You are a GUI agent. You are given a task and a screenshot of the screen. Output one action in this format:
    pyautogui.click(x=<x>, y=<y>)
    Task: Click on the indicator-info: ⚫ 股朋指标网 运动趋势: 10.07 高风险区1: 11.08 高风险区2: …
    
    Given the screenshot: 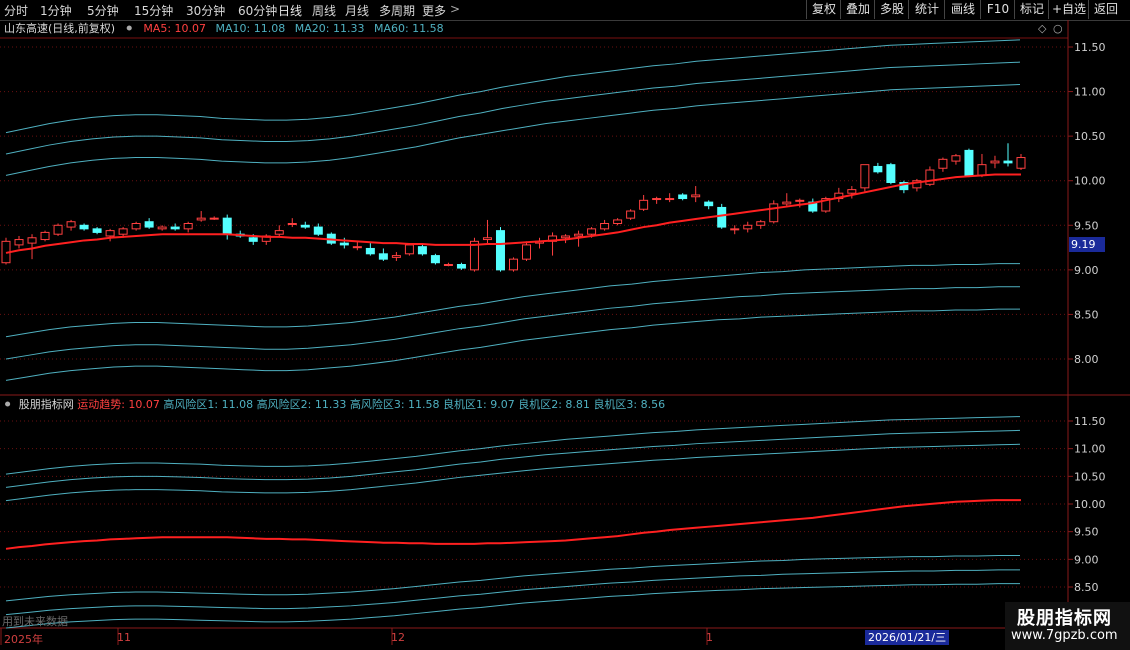 What is the action you would take?
    pyautogui.click(x=332, y=405)
    